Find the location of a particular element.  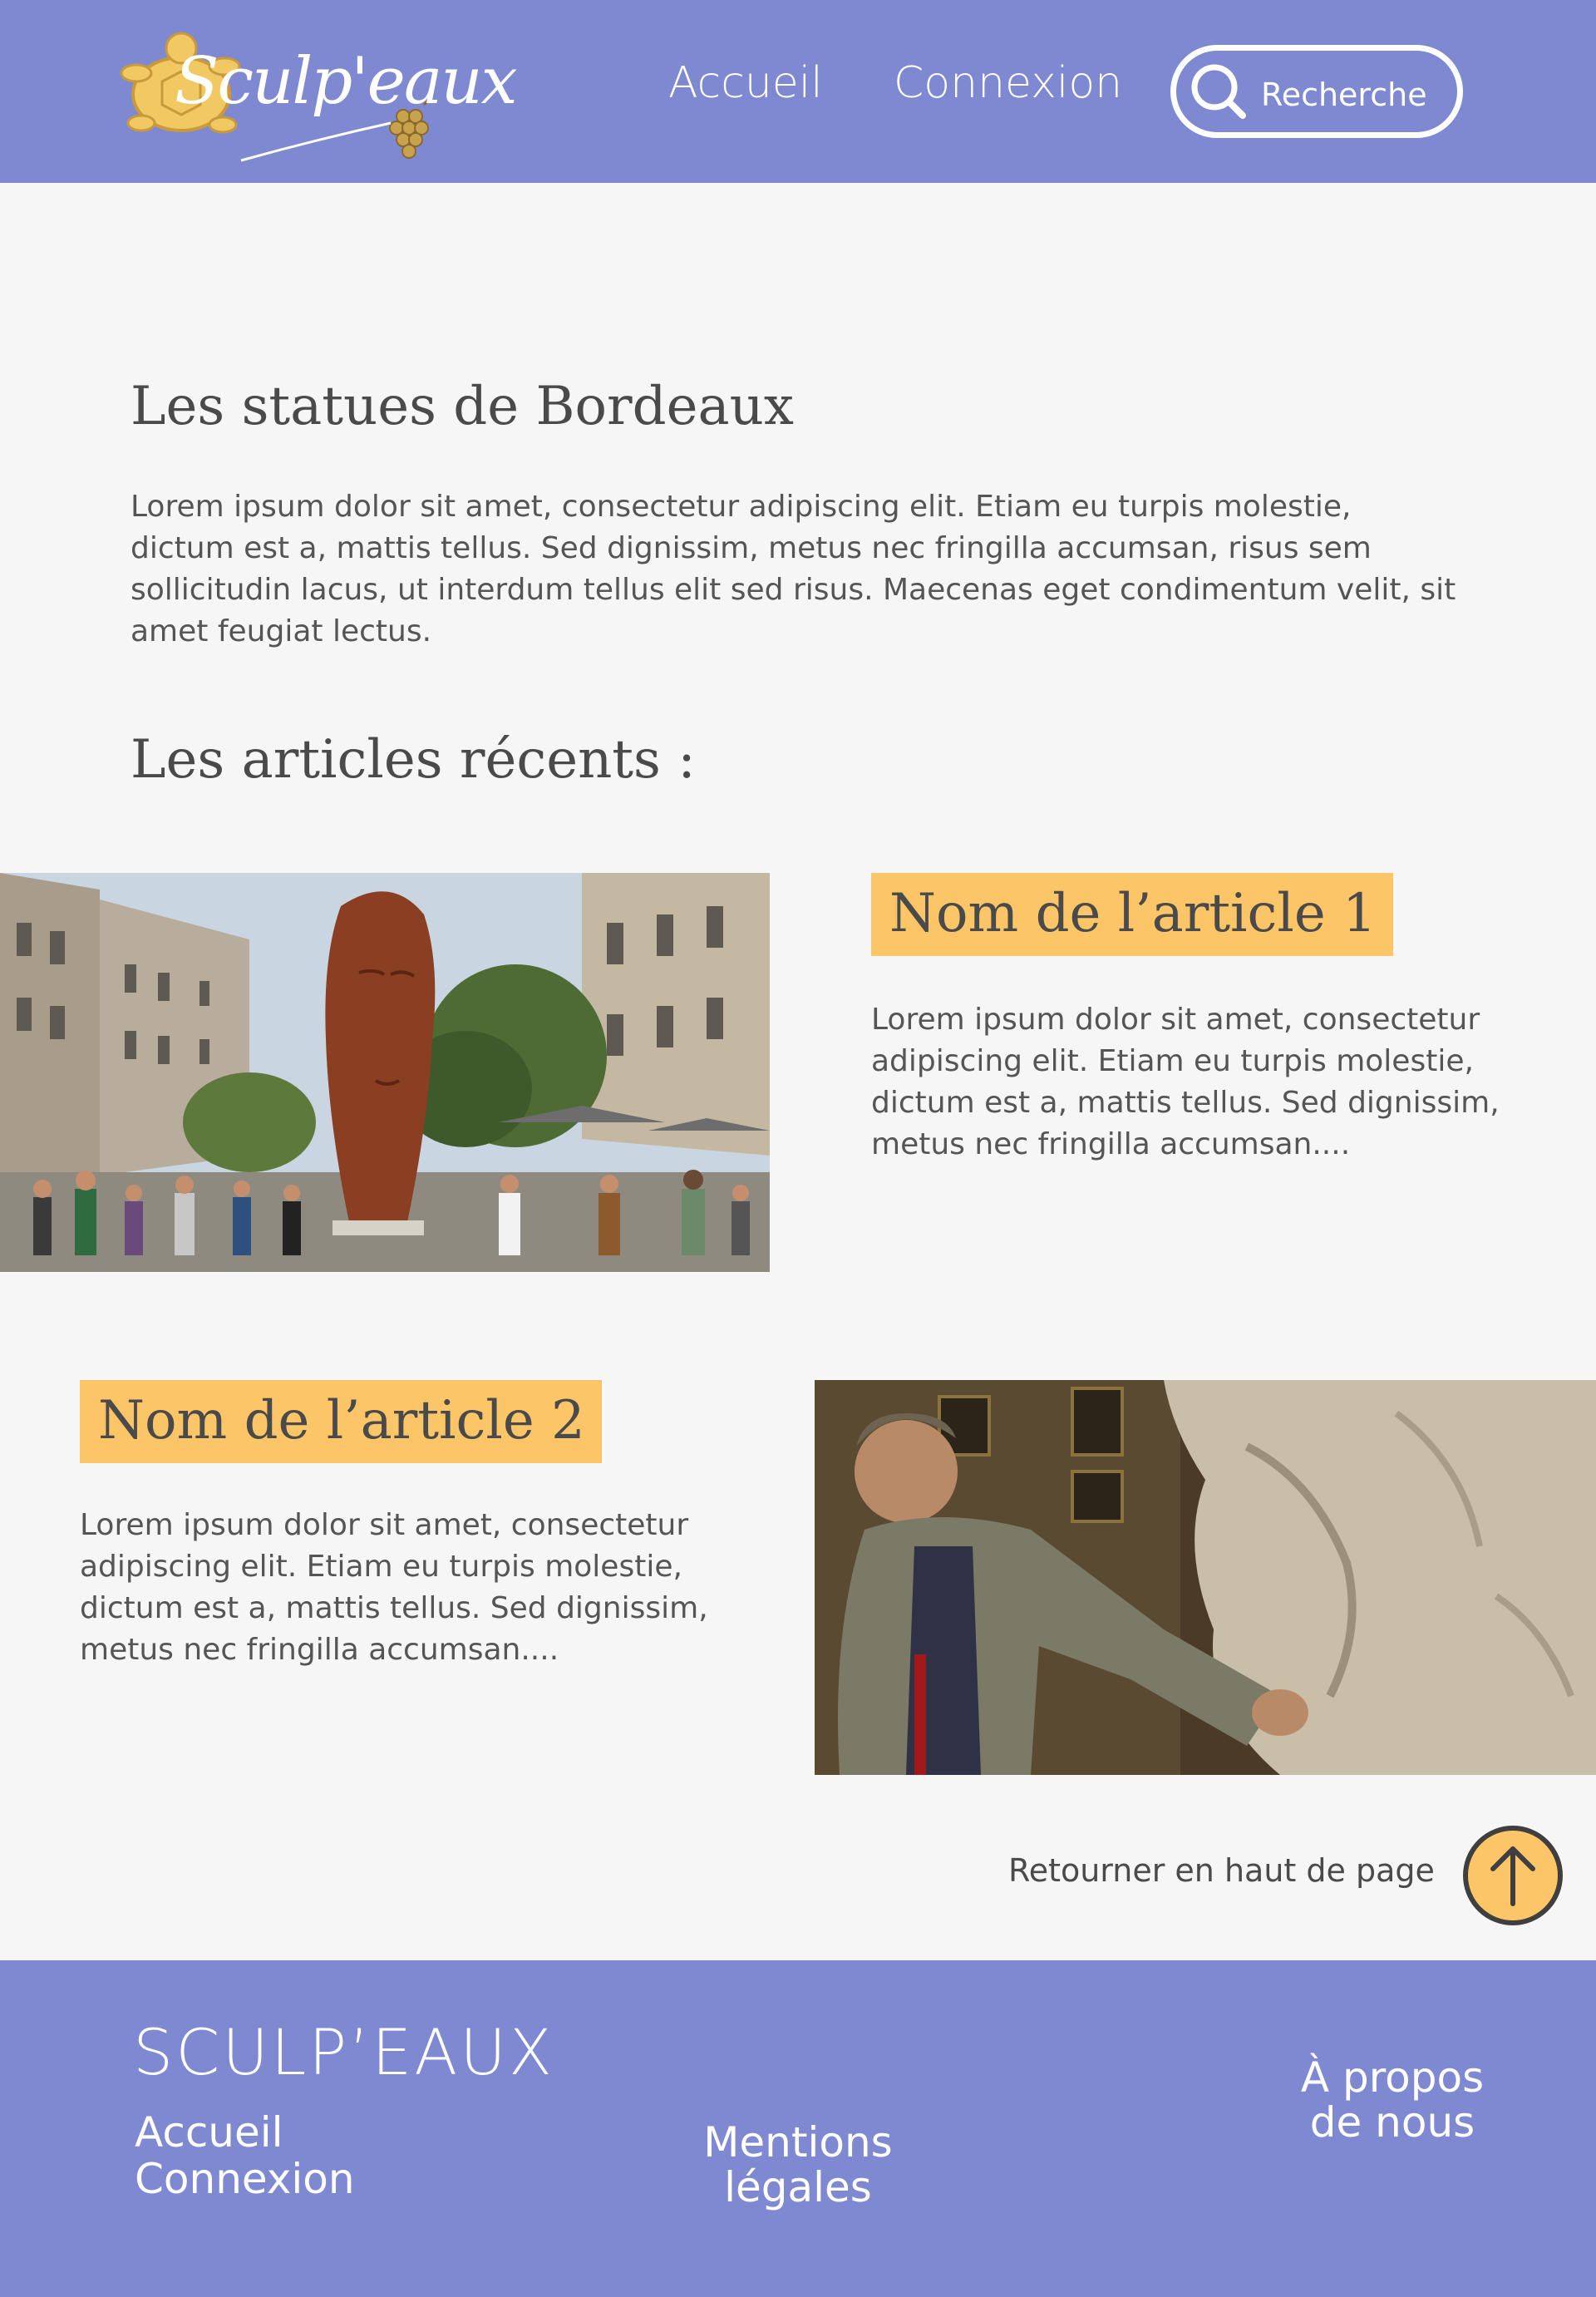

site-header: Sculp'eaux Accueil Connexion is located at coordinates (798, 91).